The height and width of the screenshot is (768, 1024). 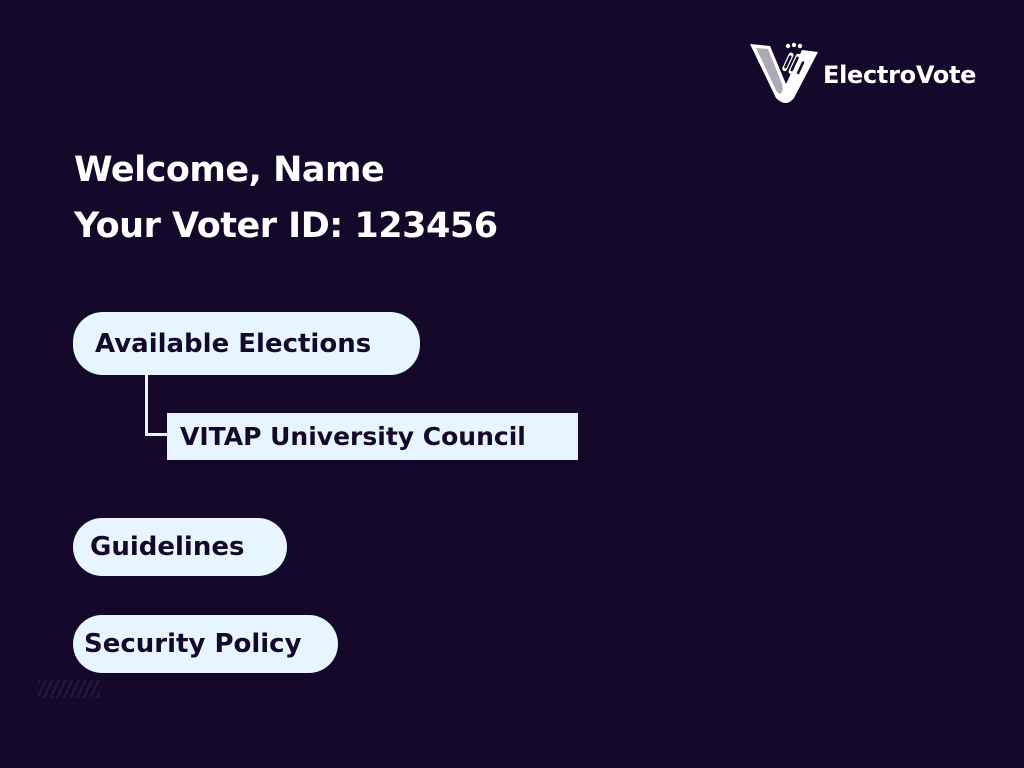 What do you see at coordinates (286, 226) in the screenshot?
I see `voter-id-heading: Your Voter ID: 123456` at bounding box center [286, 226].